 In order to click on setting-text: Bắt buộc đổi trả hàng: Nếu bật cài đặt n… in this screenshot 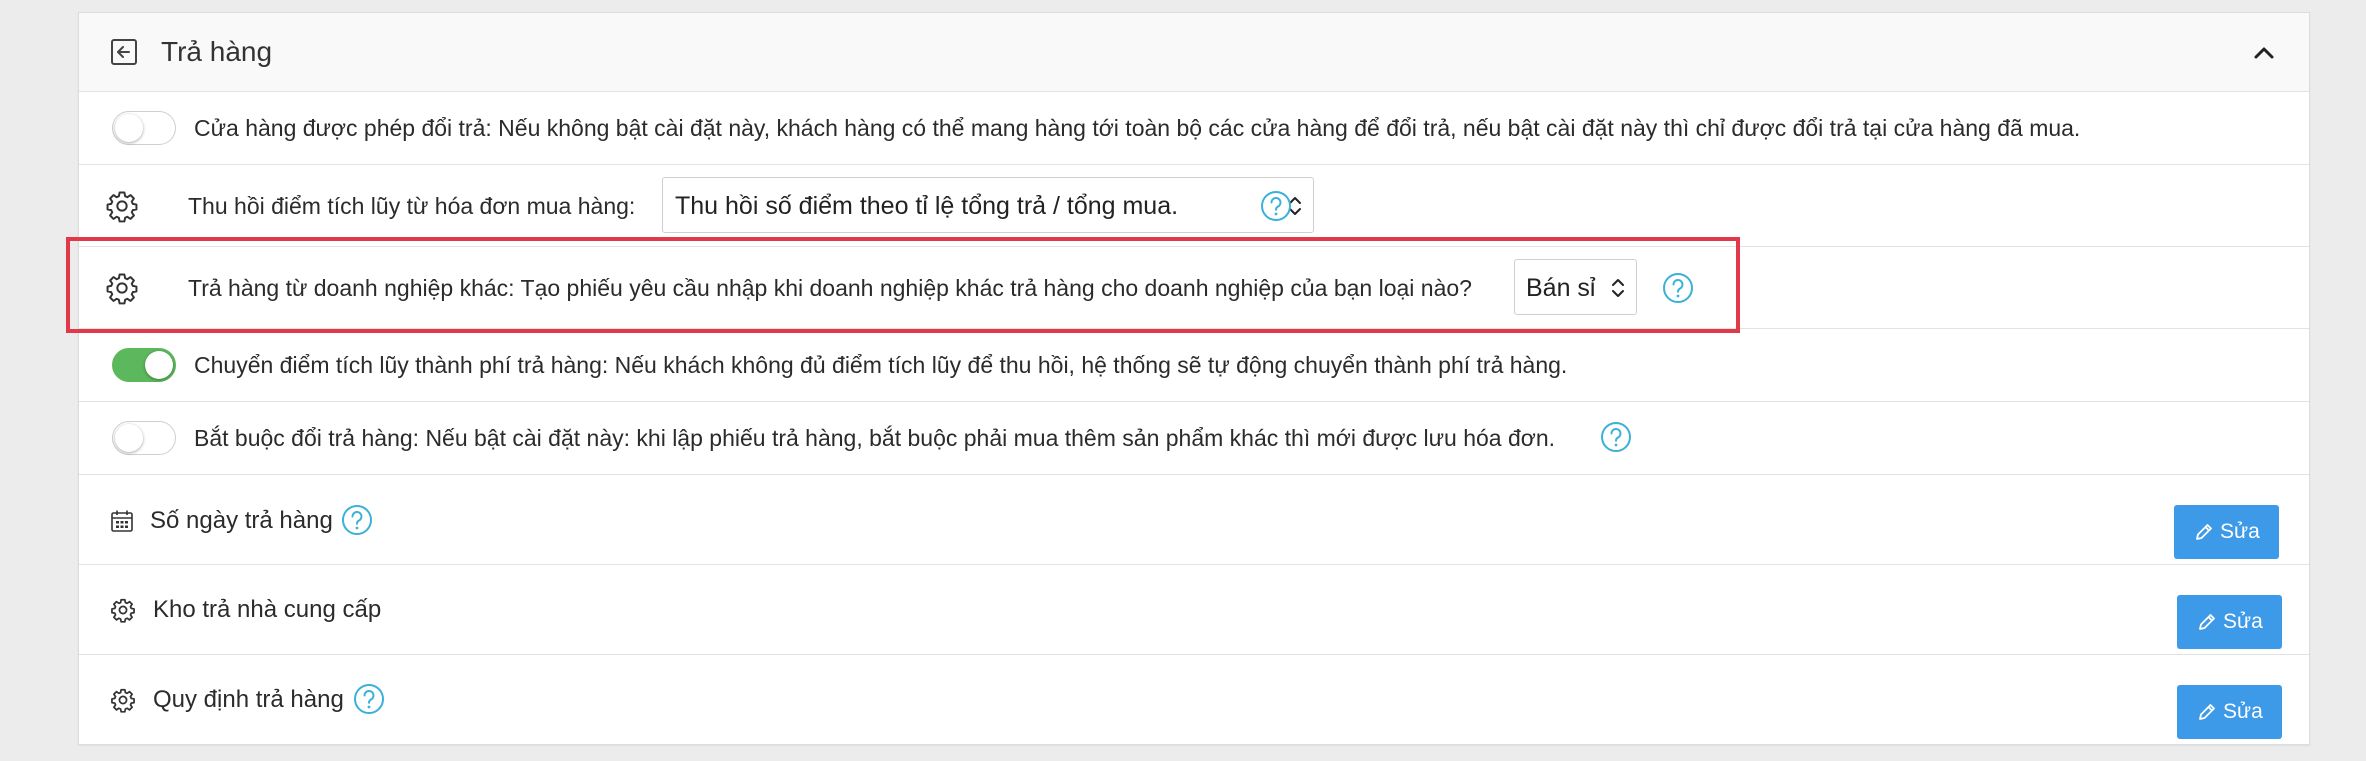, I will do `click(875, 438)`.